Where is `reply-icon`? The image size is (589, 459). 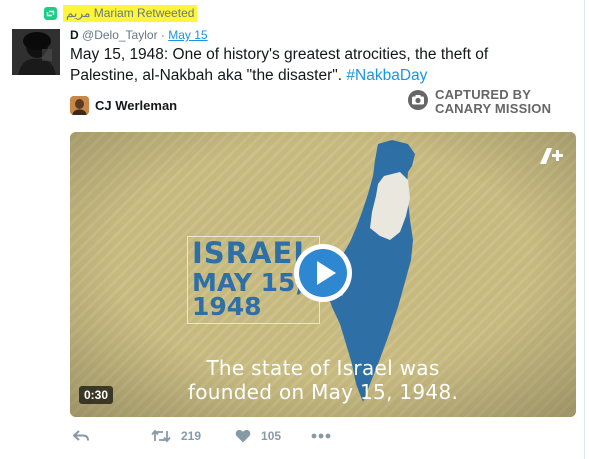
reply-icon is located at coordinates (81, 435).